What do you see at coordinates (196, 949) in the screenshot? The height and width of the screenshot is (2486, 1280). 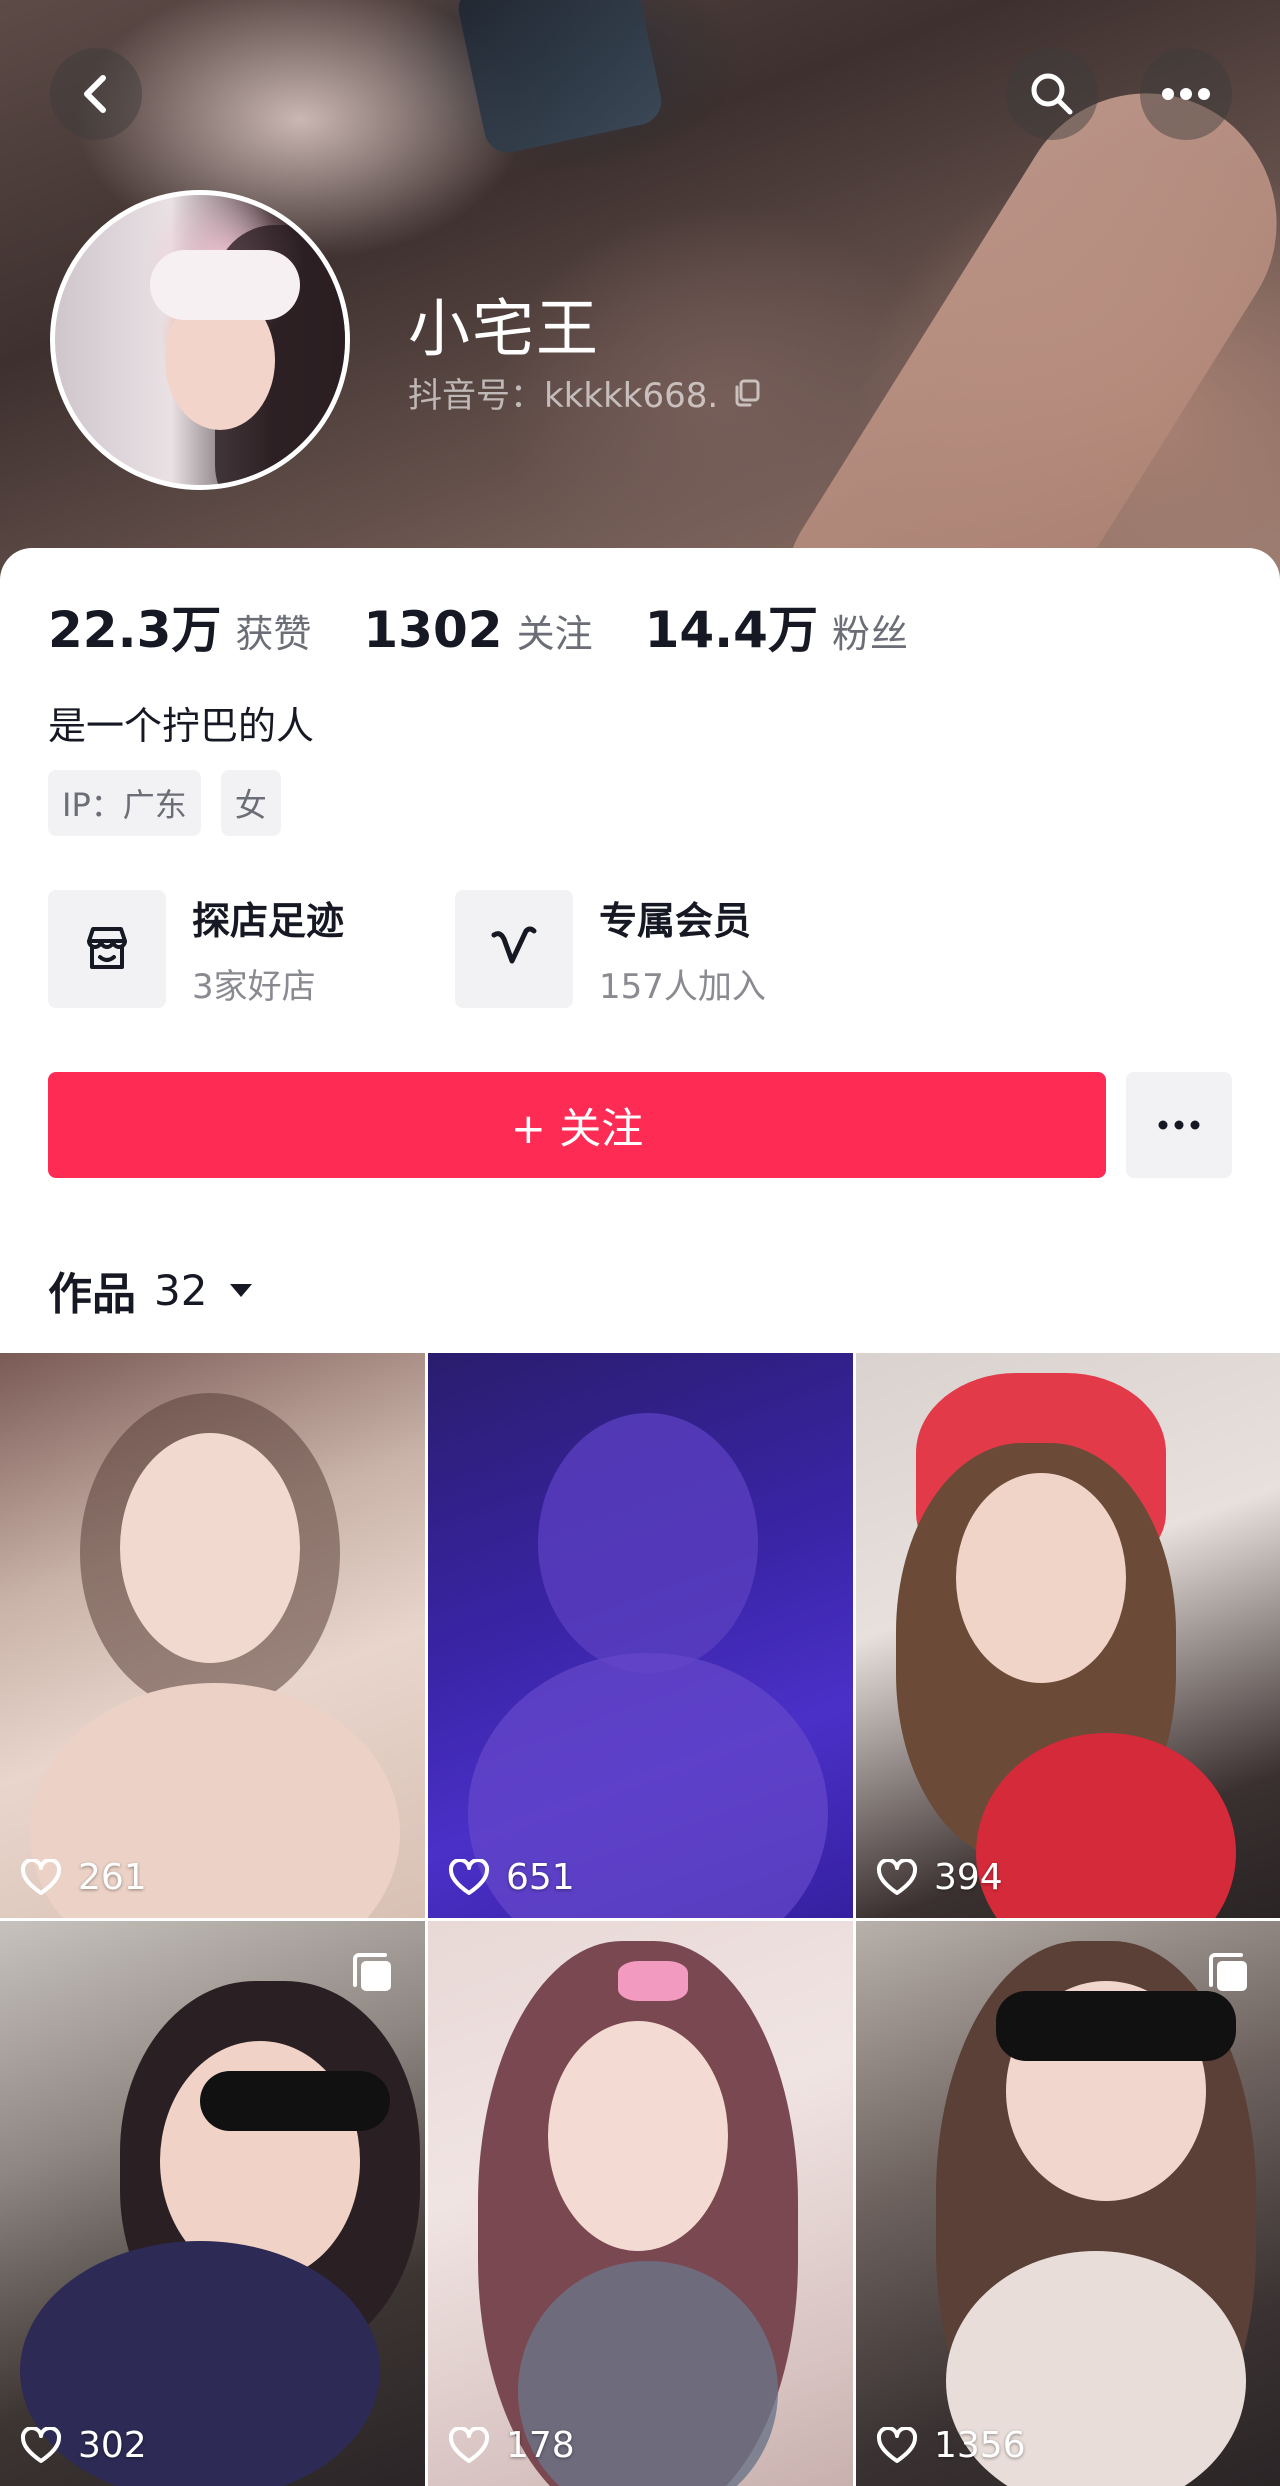 I see `feature-store-visits: 探店足迹 3家好店` at bounding box center [196, 949].